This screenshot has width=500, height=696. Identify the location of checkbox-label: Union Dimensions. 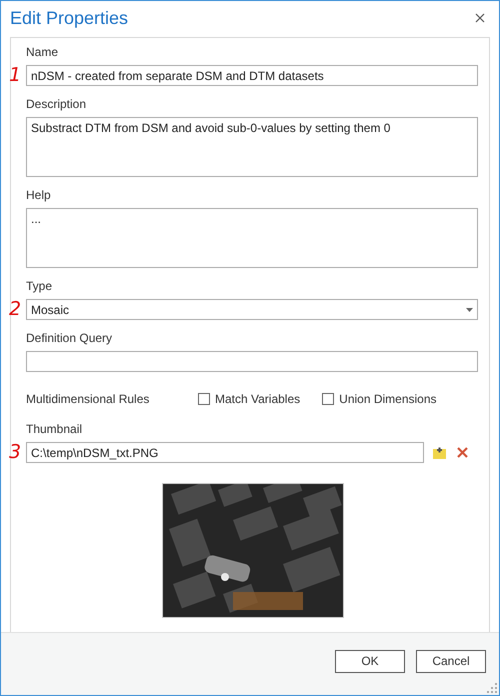
(388, 399).